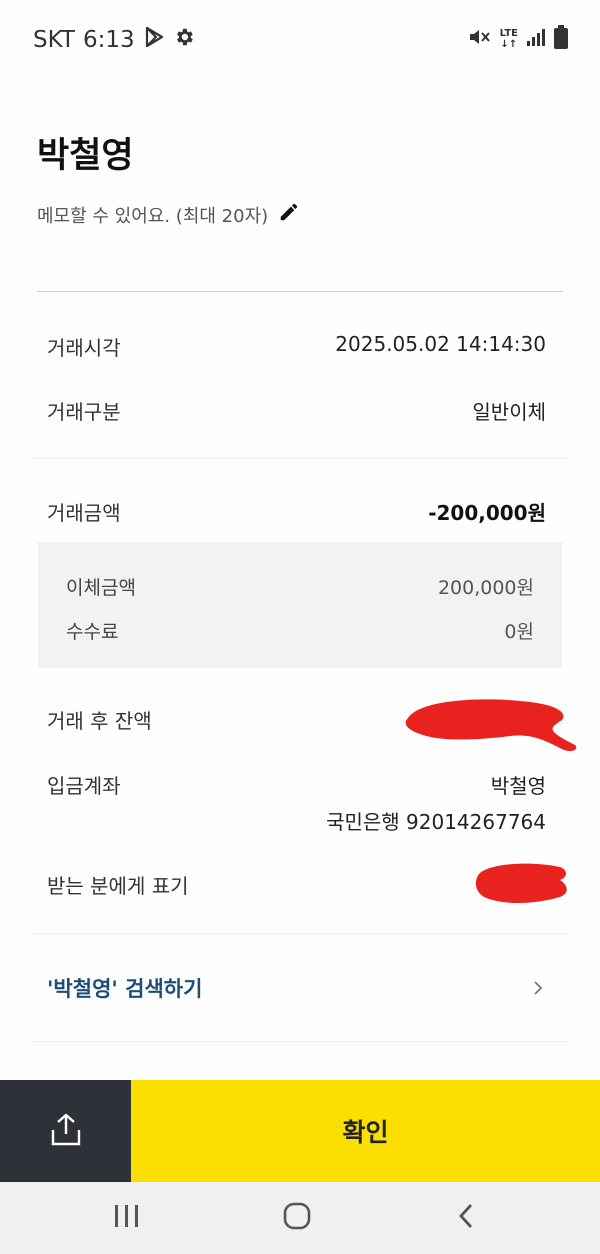  Describe the element at coordinates (84, 513) in the screenshot. I see `amount-label: 거래금액` at that location.